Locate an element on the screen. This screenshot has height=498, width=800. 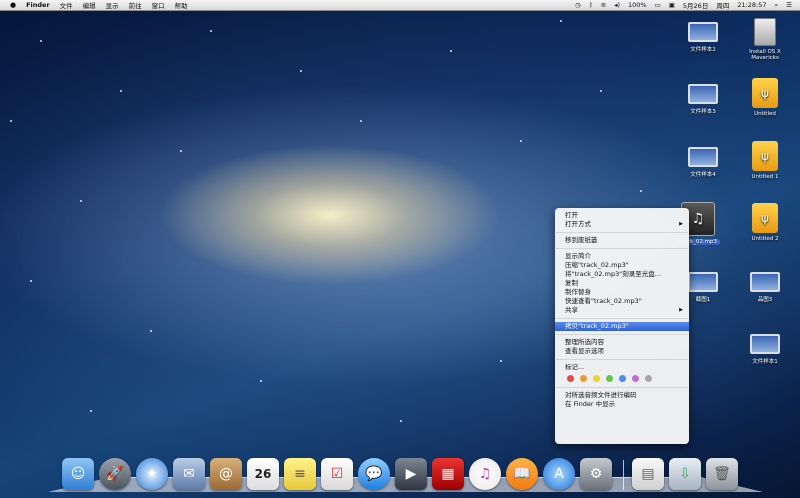
input-source-icon: ▣ is located at coordinates (672, 5).